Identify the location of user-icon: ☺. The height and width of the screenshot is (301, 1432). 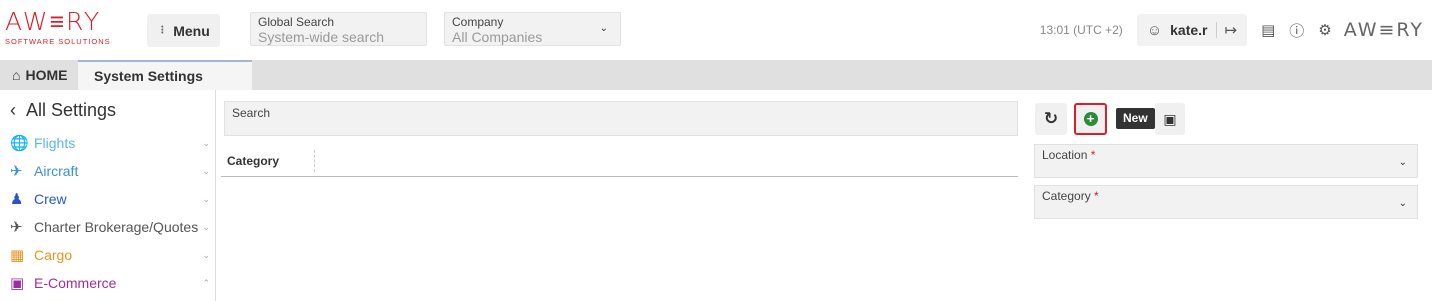
(1154, 30).